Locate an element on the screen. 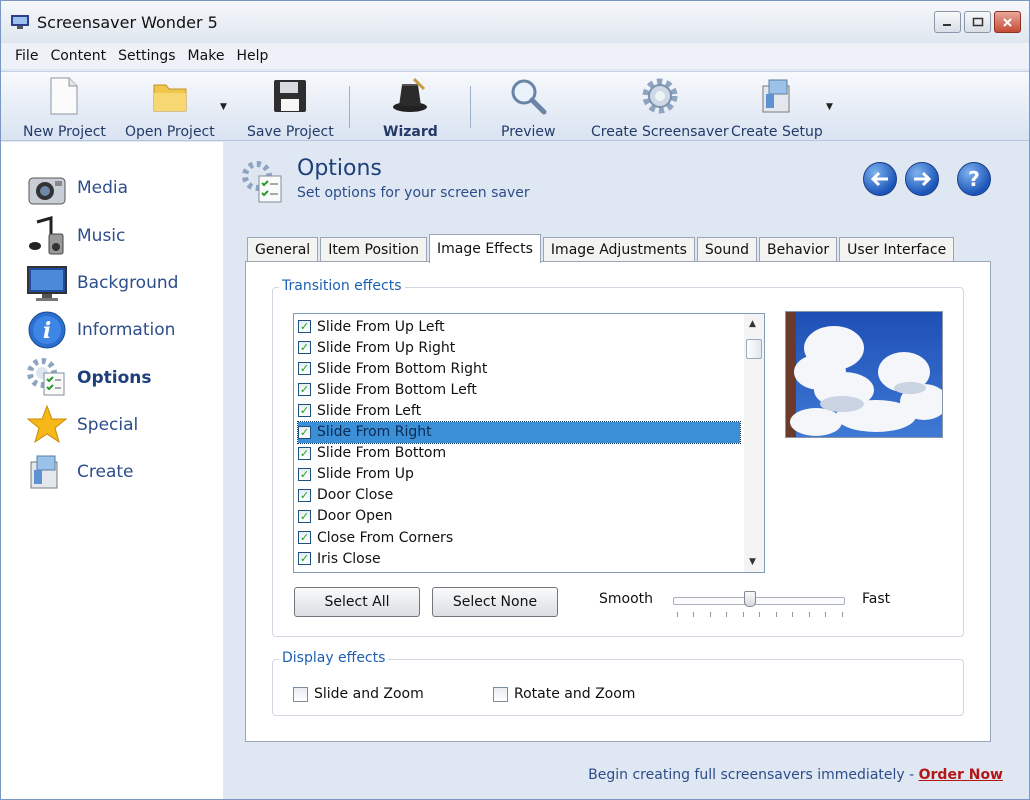 This screenshot has height=800, width=1030. slide-and-zoom-checkbox: ✓ Slide and Zoom is located at coordinates (358, 694).